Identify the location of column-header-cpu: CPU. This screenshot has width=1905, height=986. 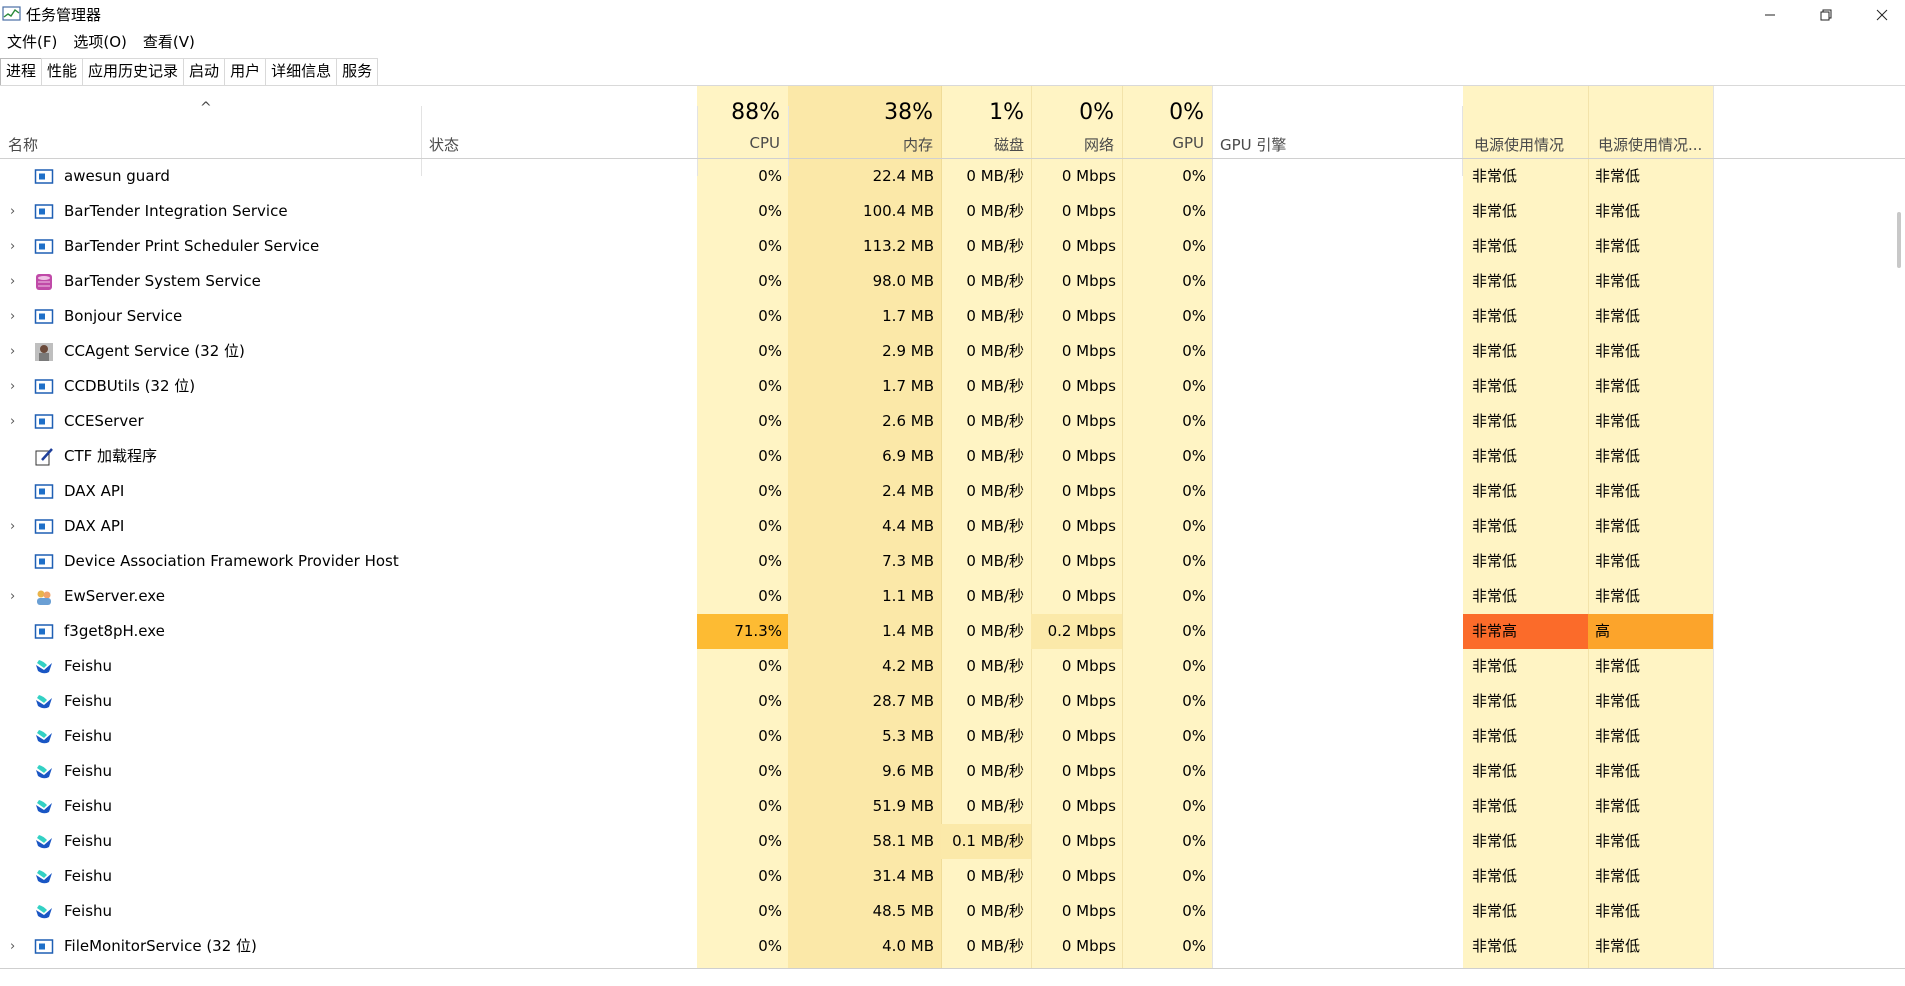
(740, 143).